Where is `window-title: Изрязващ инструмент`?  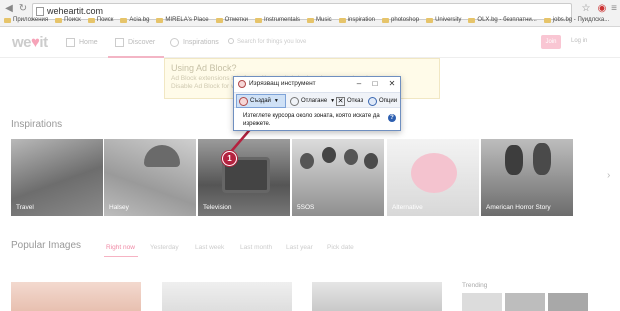
window-title: Изрязващ инструмент is located at coordinates (282, 83).